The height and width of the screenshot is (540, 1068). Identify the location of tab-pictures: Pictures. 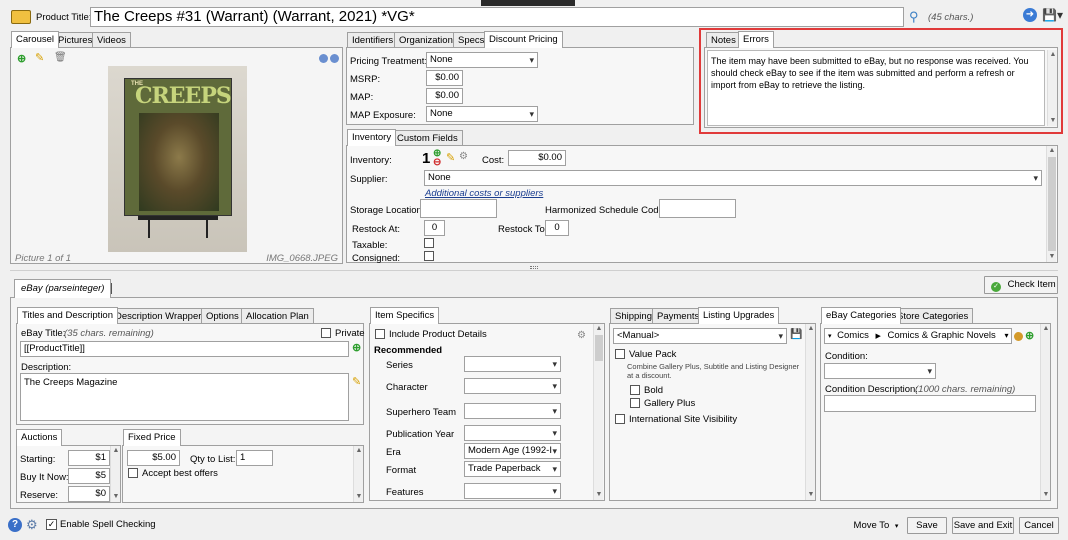
(75, 40).